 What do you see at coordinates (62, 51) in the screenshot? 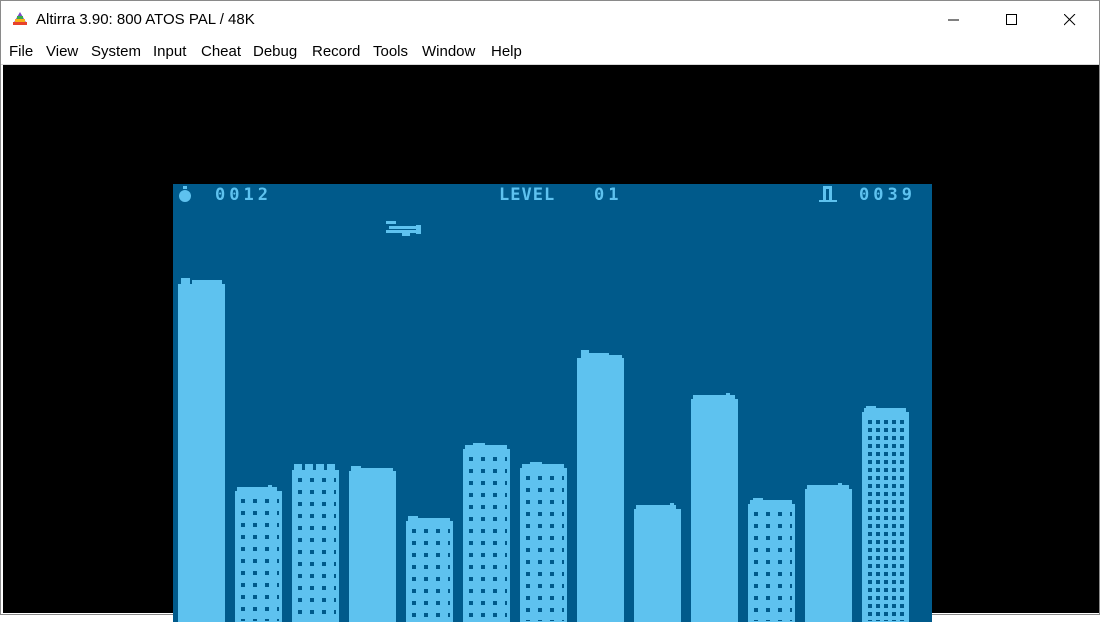
I see `menu-view: View` at bounding box center [62, 51].